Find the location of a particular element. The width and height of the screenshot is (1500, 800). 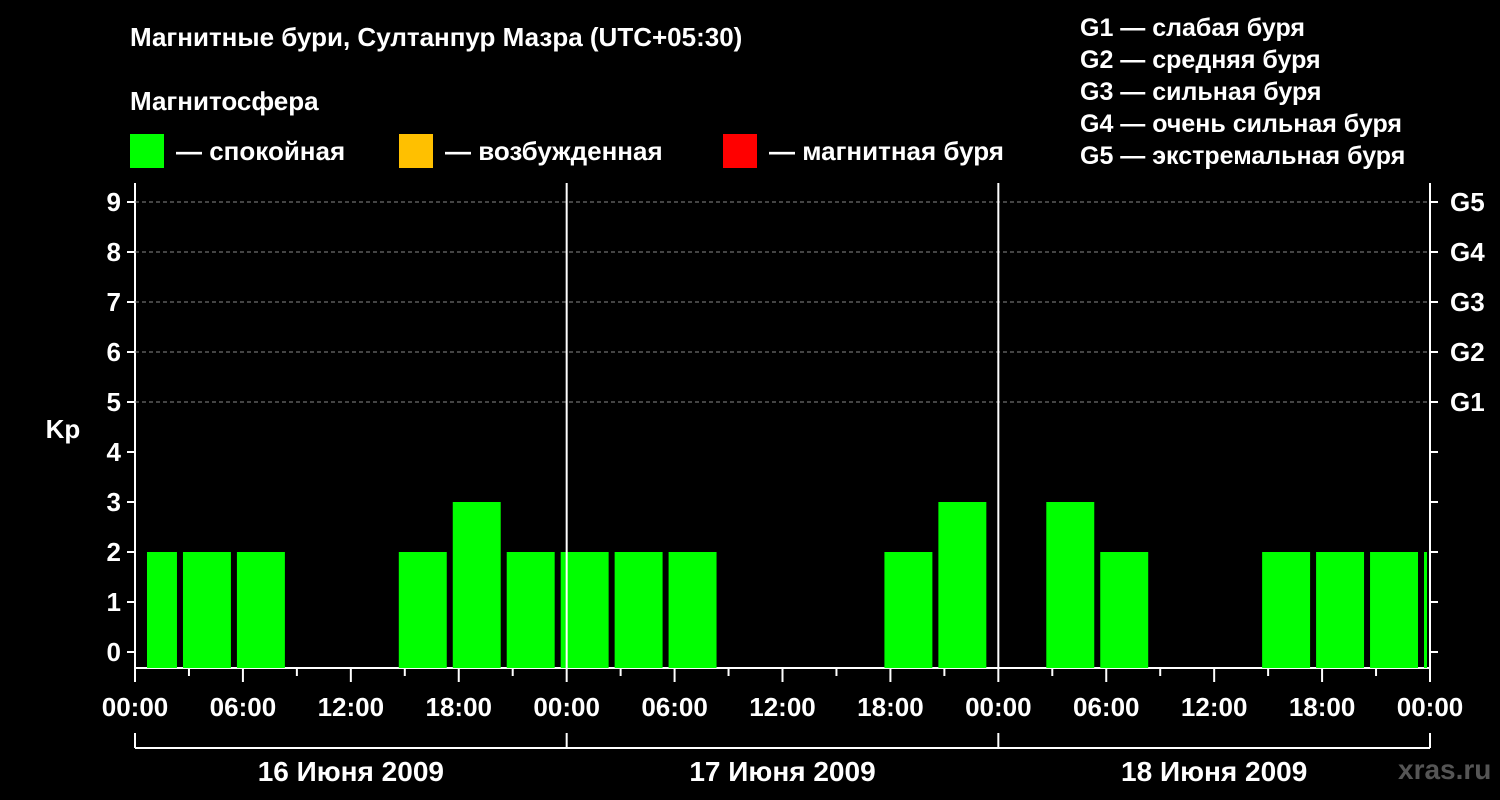

y-tick-label: 6 is located at coordinates (114, 352).